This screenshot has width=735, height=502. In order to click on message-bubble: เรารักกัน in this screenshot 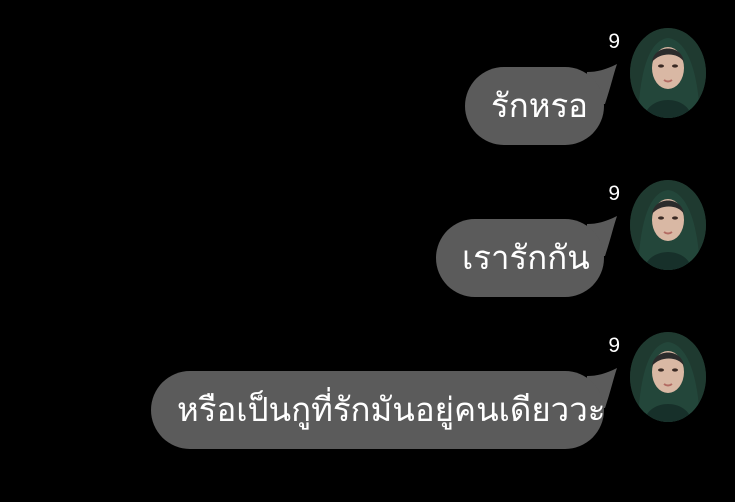, I will do `click(520, 258)`.